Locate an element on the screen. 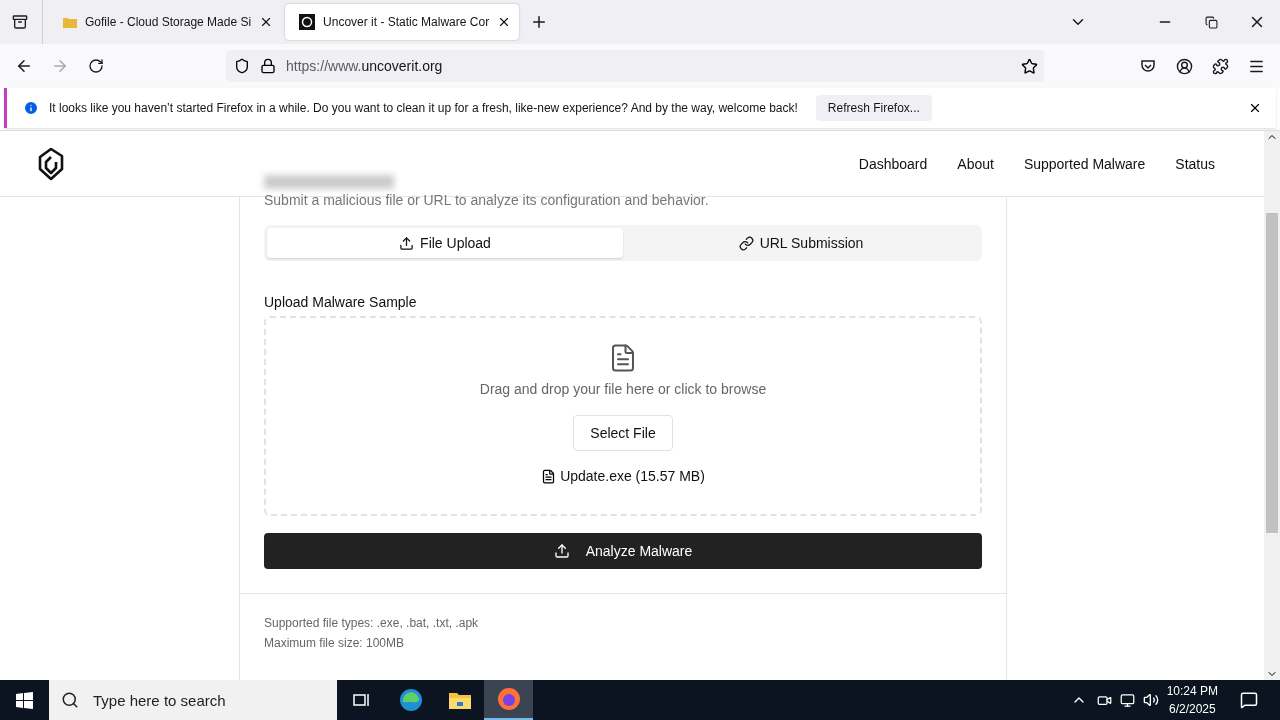 This screenshot has height=720, width=1280. tab-title: Gofile - Cloud Storage Made Si is located at coordinates (168, 22).